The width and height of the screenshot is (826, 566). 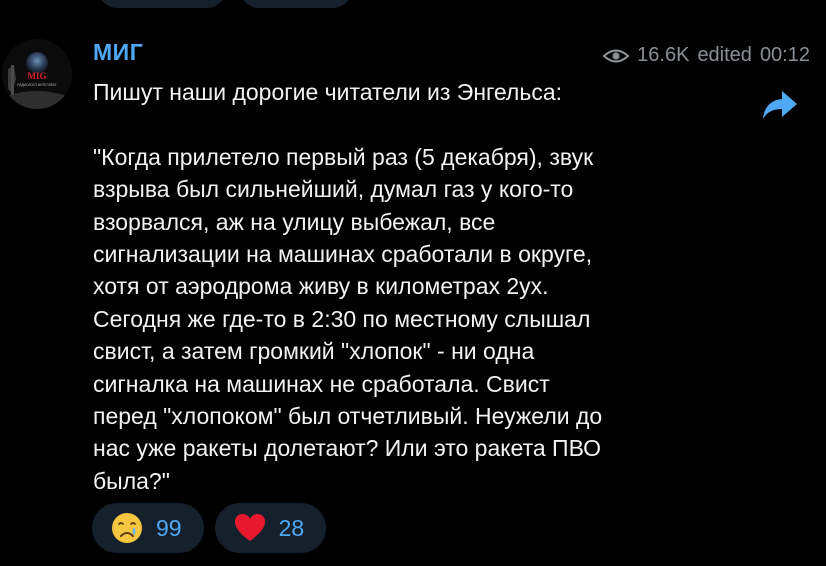 What do you see at coordinates (169, 527) in the screenshot?
I see `reaction-crying-count: 99` at bounding box center [169, 527].